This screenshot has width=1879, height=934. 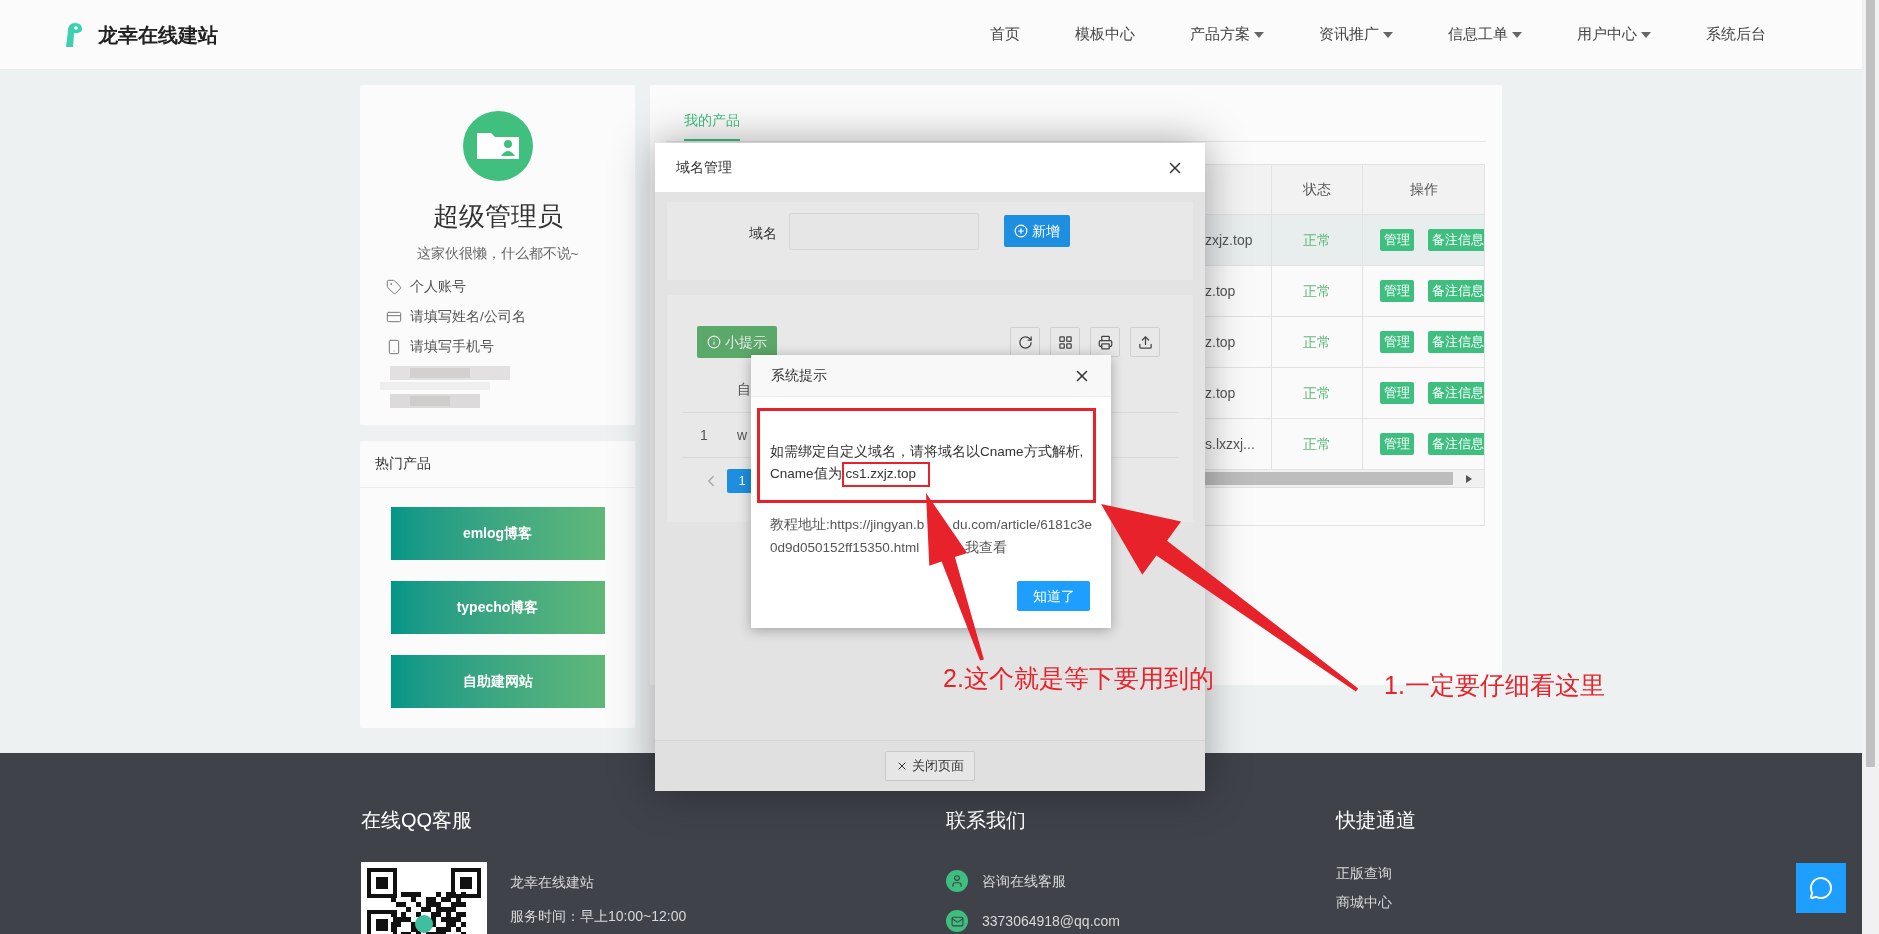 What do you see at coordinates (497, 533) in the screenshot?
I see `product-button: emlog博客` at bounding box center [497, 533].